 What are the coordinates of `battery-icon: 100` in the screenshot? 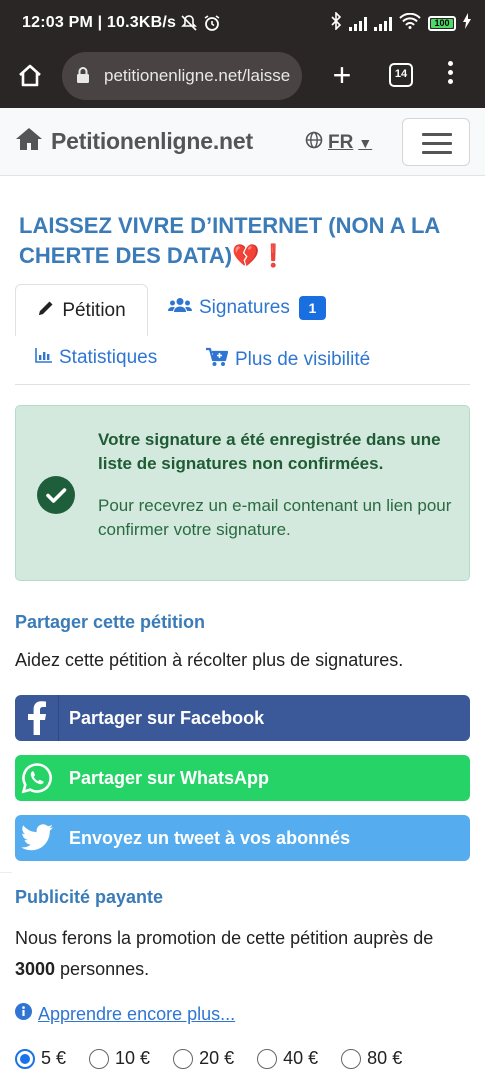 It's located at (442, 23).